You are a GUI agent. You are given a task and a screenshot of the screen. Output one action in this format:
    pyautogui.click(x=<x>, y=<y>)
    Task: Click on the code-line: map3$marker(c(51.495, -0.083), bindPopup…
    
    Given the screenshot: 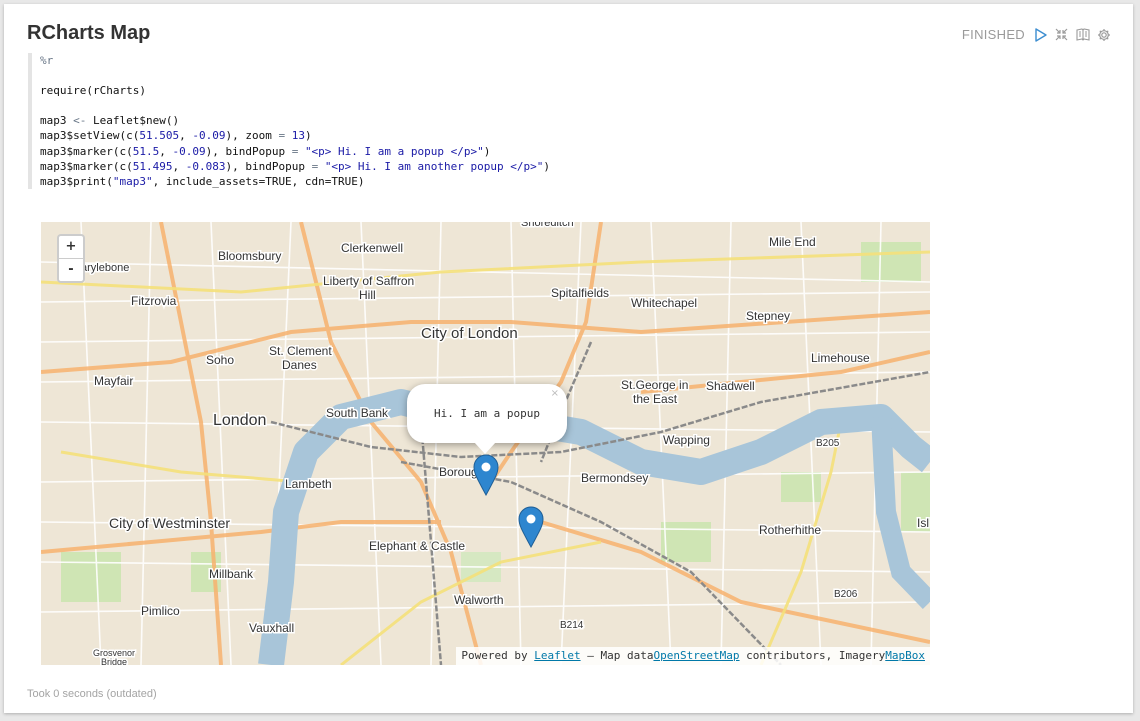 What is the action you would take?
    pyautogui.click(x=484, y=166)
    